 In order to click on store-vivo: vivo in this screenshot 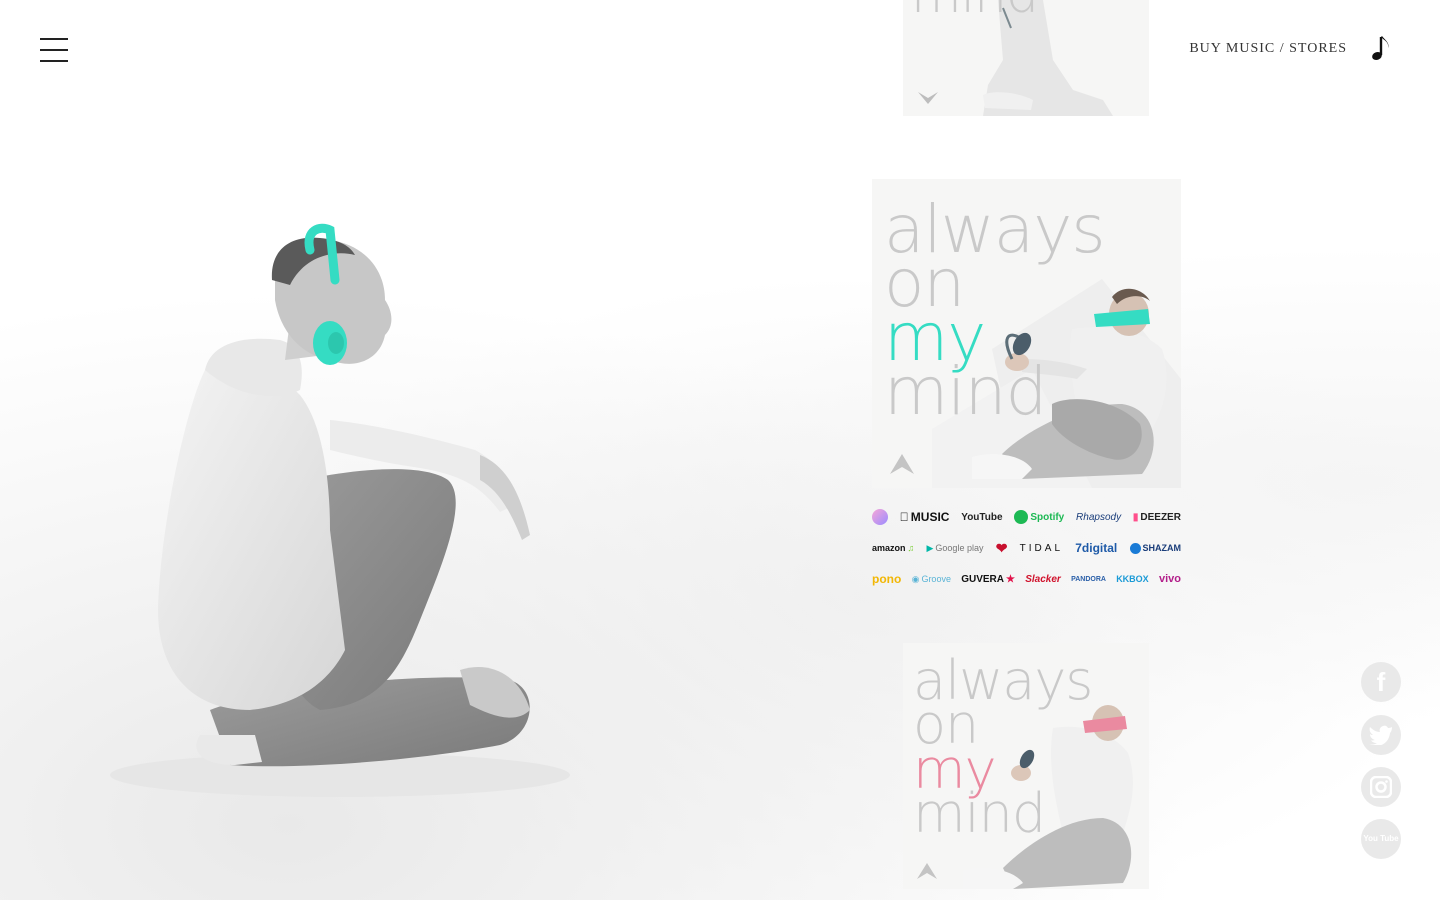, I will do `click(1170, 579)`.